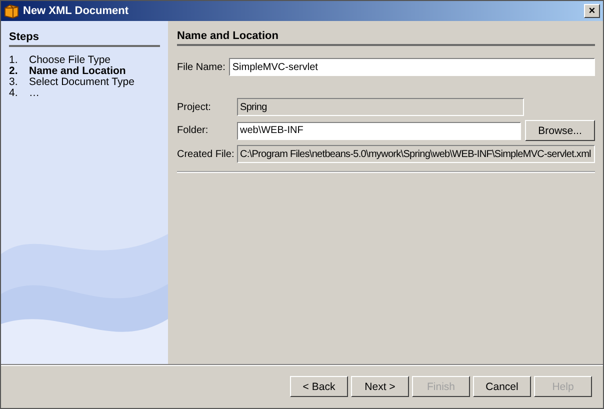  Describe the element at coordinates (379, 131) in the screenshot. I see `input-field: web\WEB-INF` at that location.